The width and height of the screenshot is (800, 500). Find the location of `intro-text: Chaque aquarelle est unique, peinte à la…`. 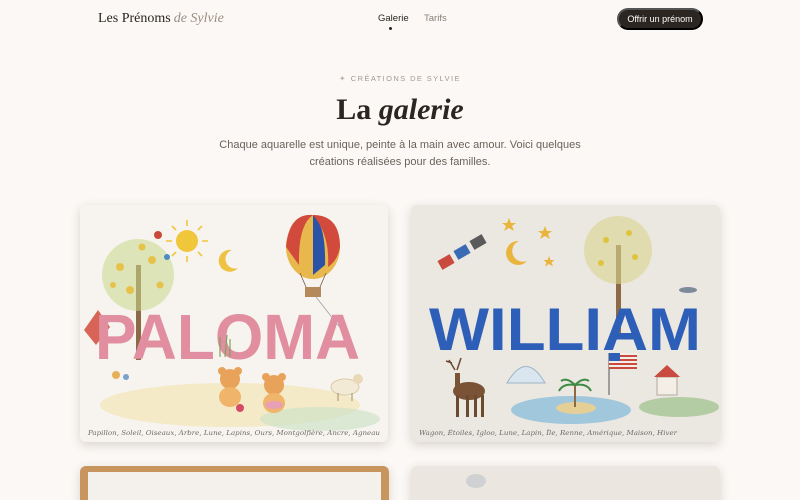

intro-text: Chaque aquarelle est unique, peinte à la… is located at coordinates (400, 153).